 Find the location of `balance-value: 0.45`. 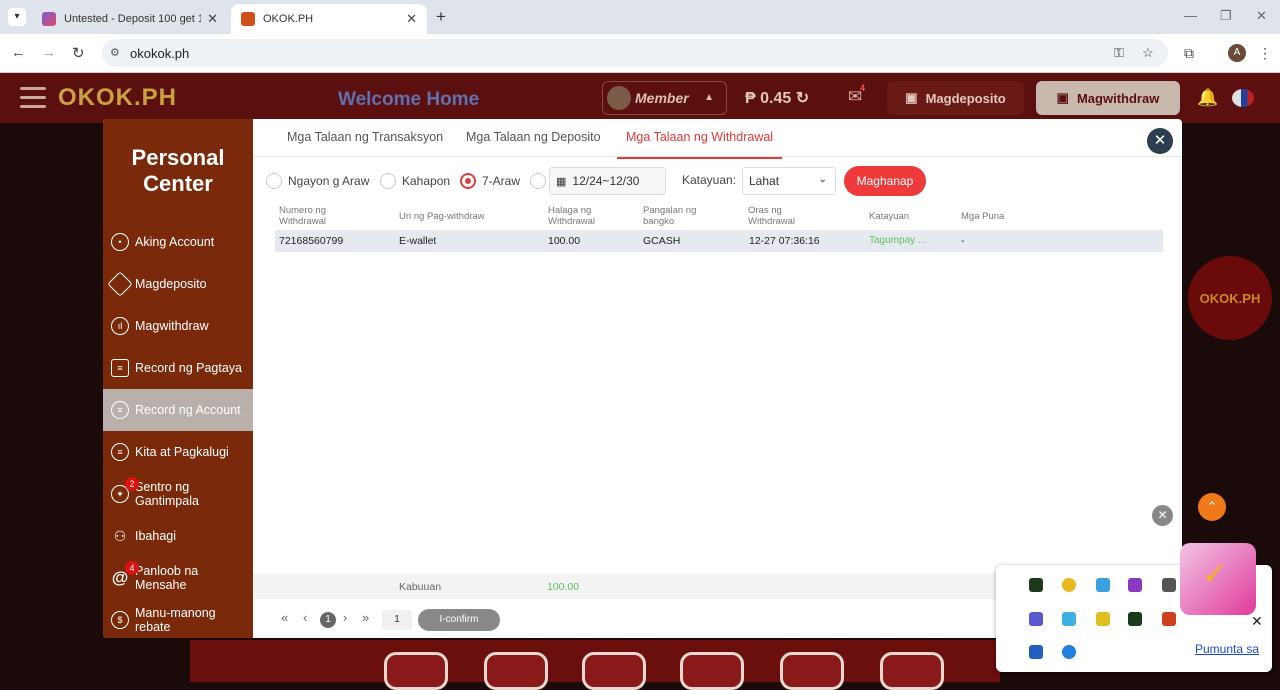

balance-value: 0.45 is located at coordinates (776, 98).